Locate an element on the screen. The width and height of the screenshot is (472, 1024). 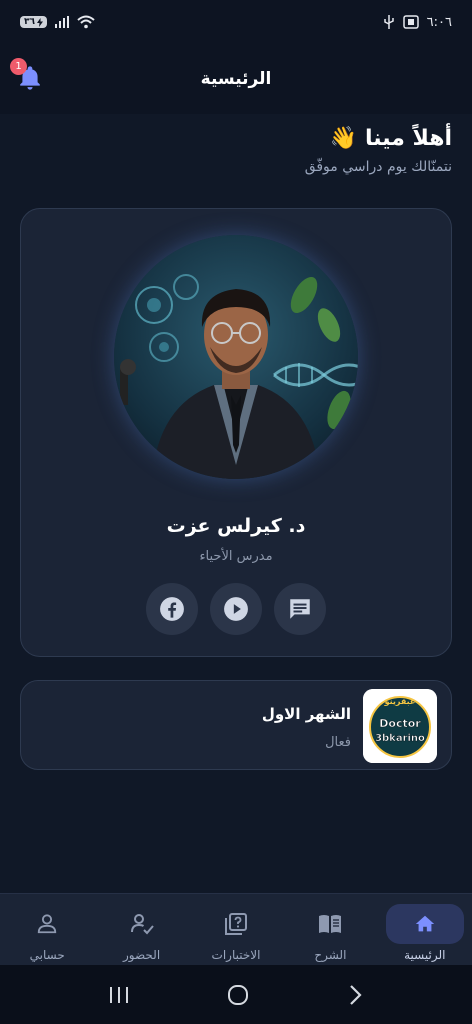
battery-indicator: ٣٦ is located at coordinates (33, 22).